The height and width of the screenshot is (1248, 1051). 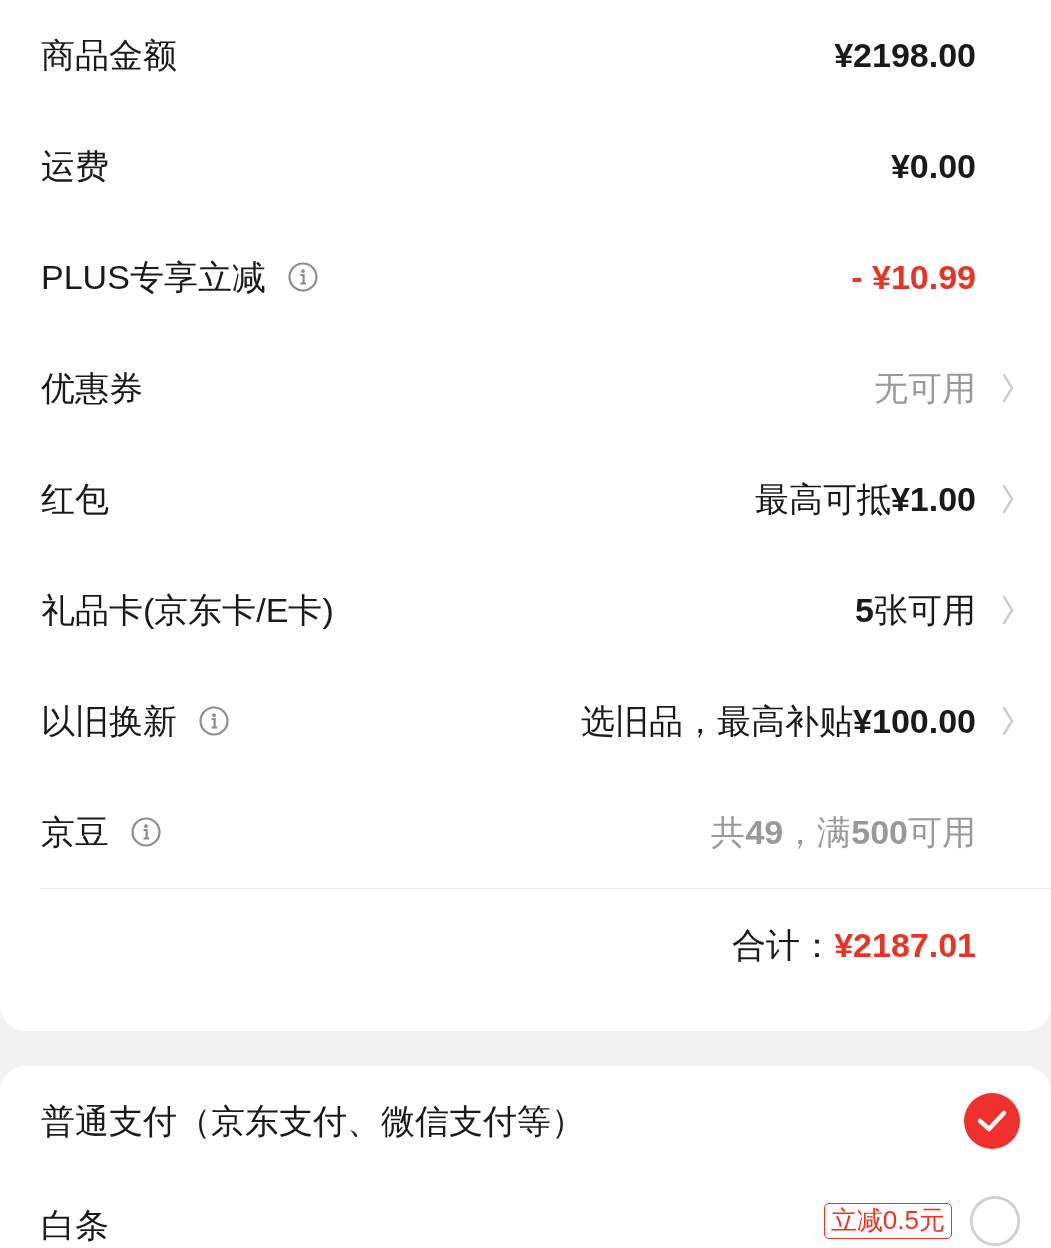 I want to click on row-label: 京豆, so click(x=75, y=832).